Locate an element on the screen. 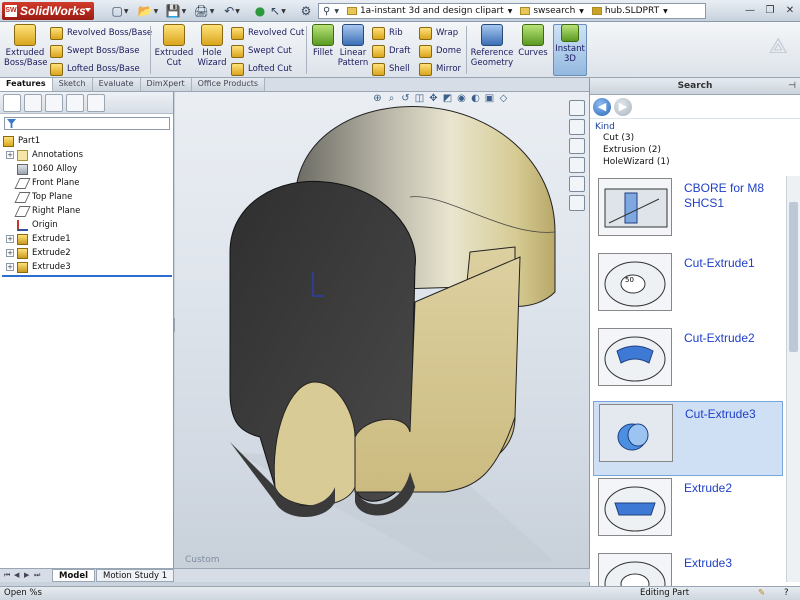  search-result-item: Extrude2 is located at coordinates (688, 513).